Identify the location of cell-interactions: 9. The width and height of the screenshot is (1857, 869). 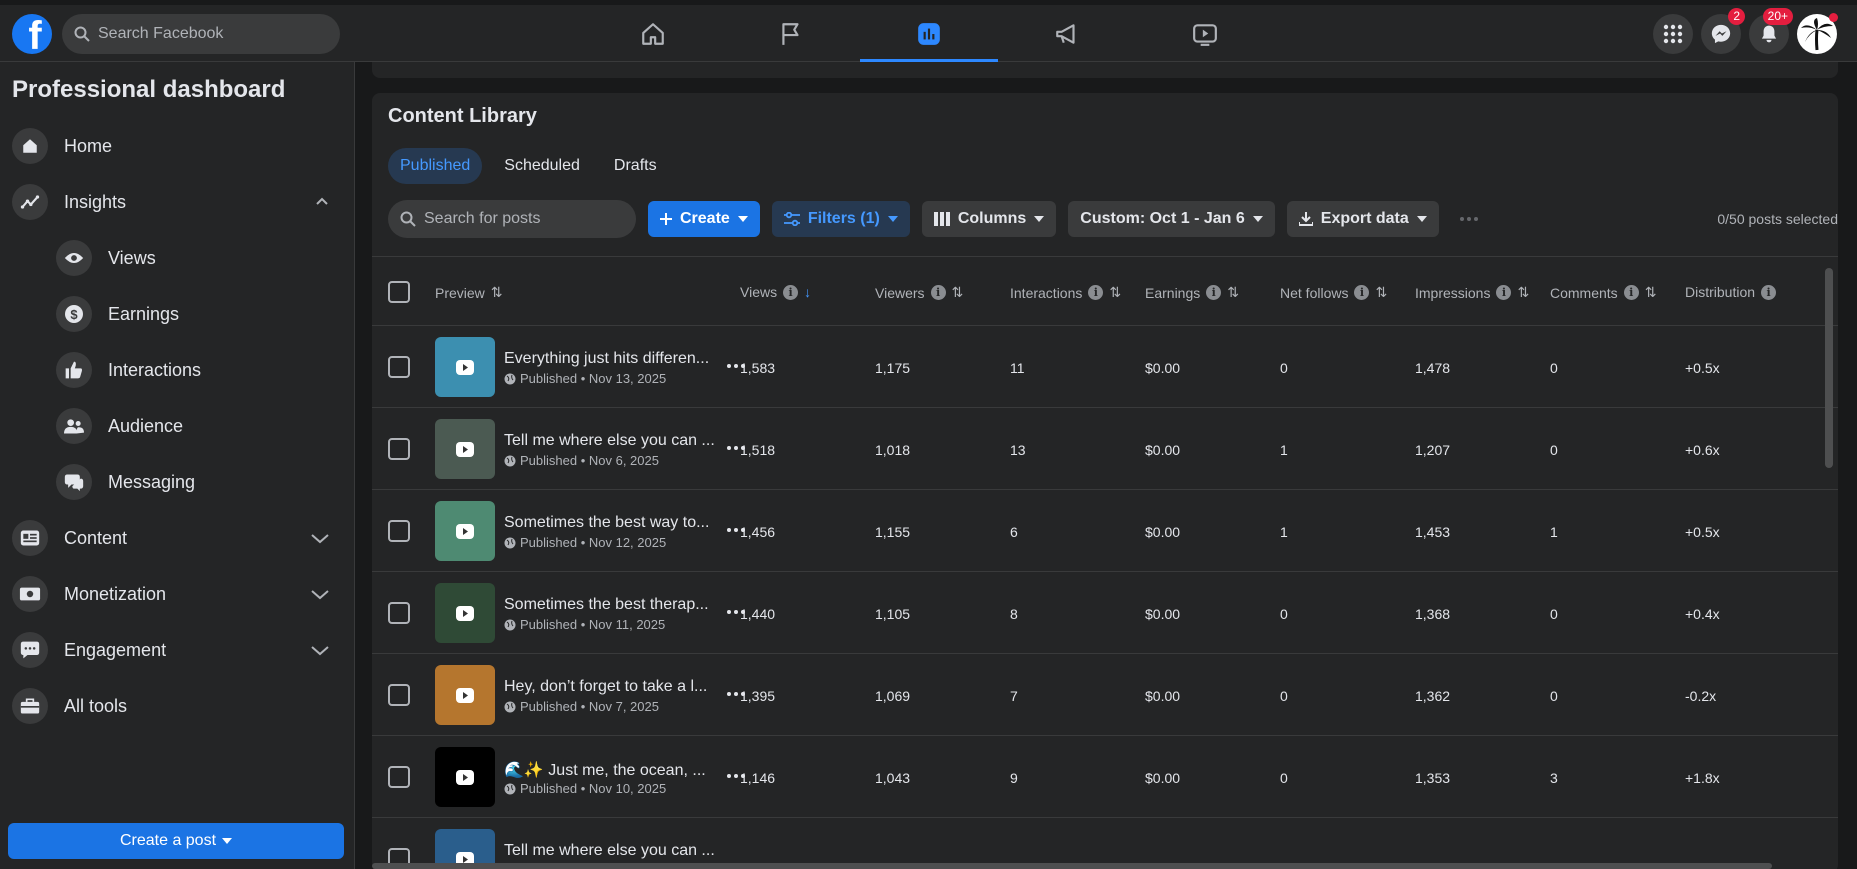
(1014, 778).